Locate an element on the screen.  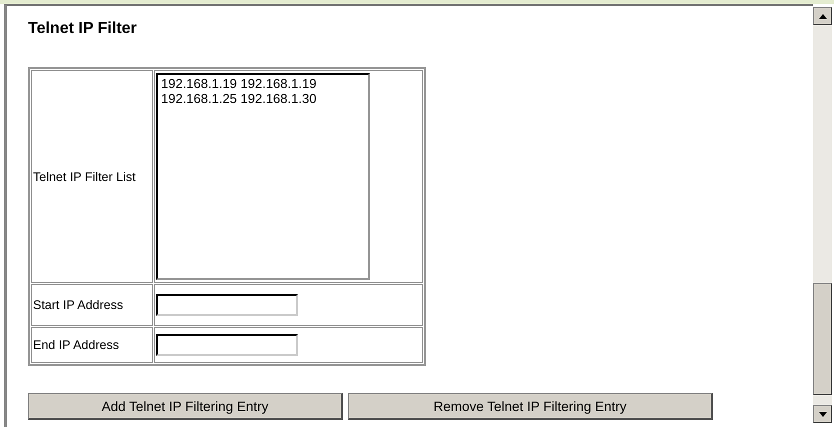
field-label: Telnet IP Filter List is located at coordinates (92, 176).